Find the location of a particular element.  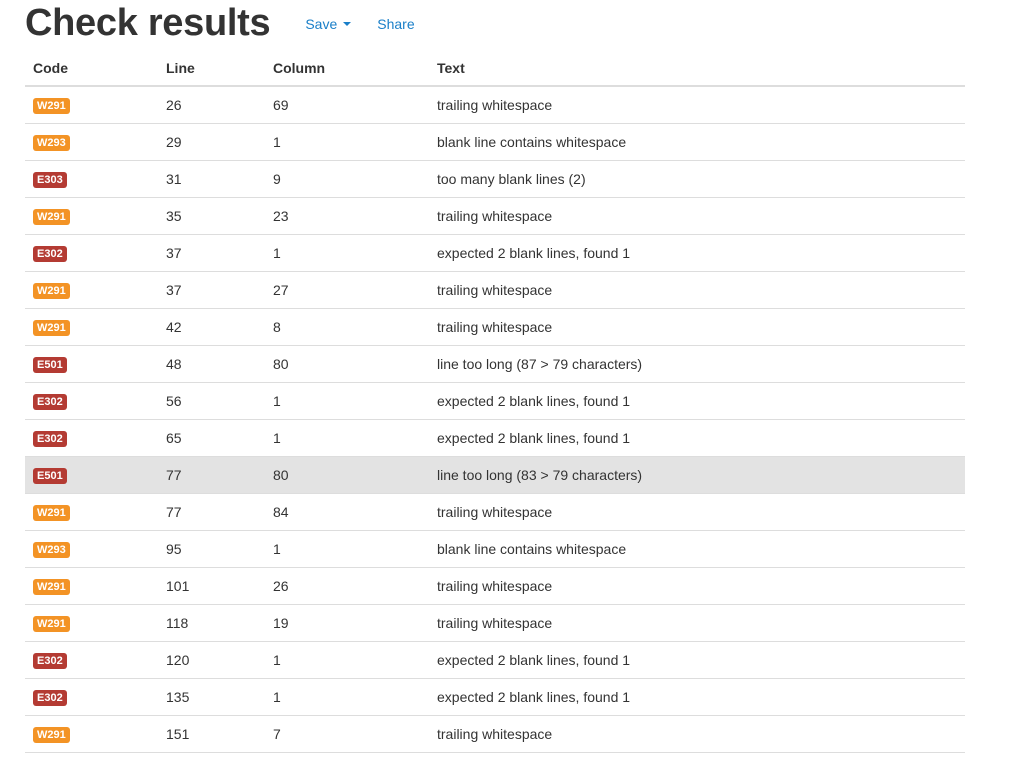

column-header-column: Column is located at coordinates (347, 68).